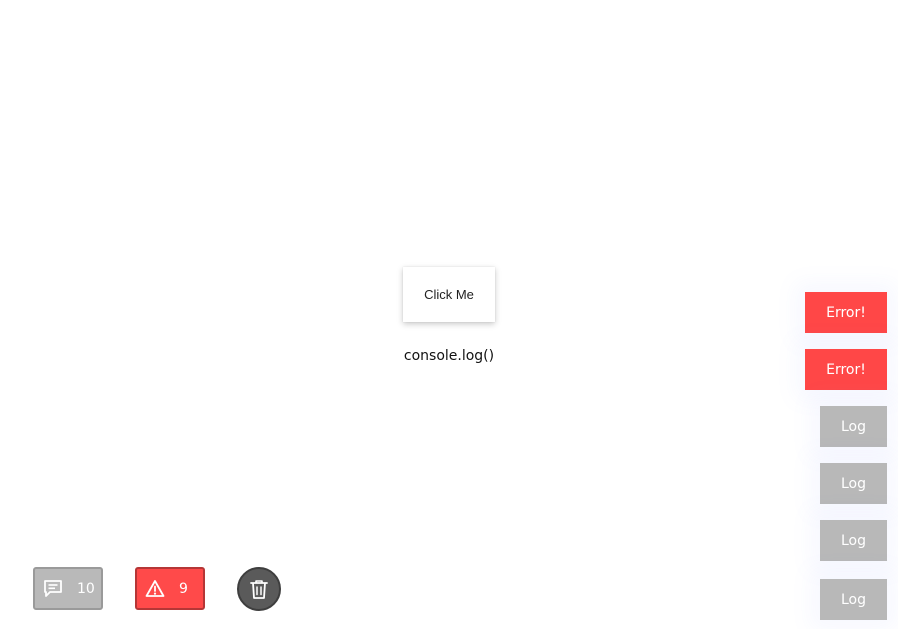  What do you see at coordinates (170, 588) in the screenshot?
I see `error-count-button: 9` at bounding box center [170, 588].